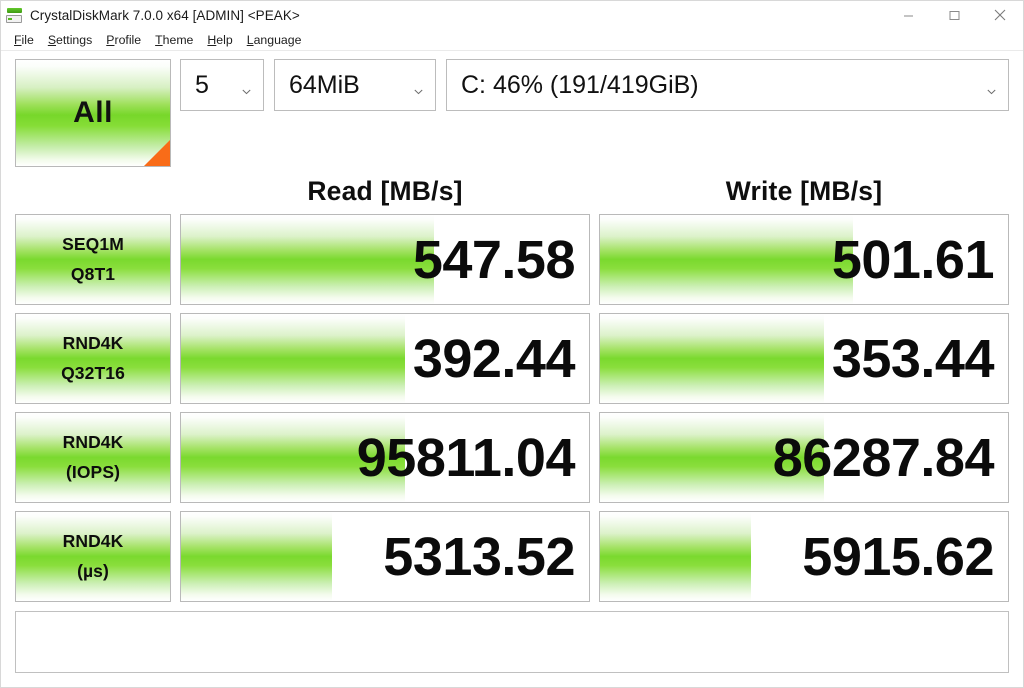  I want to click on test-label-line2: Q8T1, so click(93, 274).